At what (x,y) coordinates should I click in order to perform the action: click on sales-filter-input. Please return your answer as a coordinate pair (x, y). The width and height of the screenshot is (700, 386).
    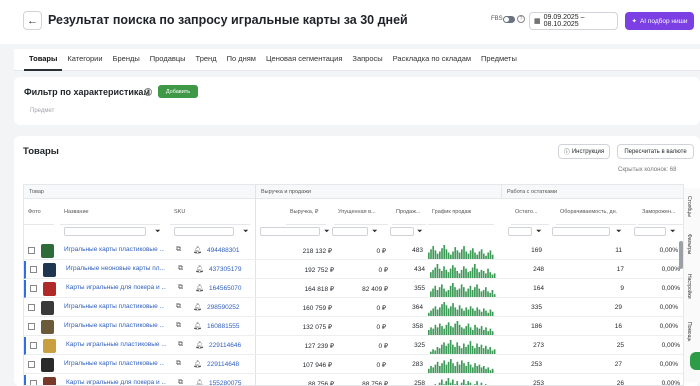
    Looking at the image, I should click on (402, 231).